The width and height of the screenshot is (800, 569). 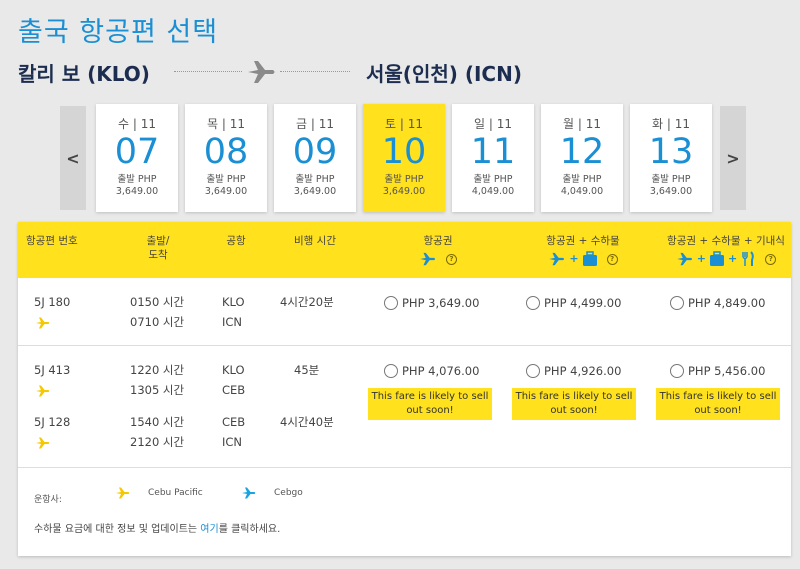 What do you see at coordinates (582, 124) in the screenshot?
I see `date-weekday: 월 | 11` at bounding box center [582, 124].